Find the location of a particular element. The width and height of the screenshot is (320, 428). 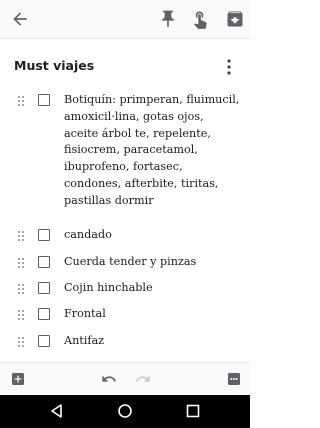

note-title: Must viajes is located at coordinates (54, 65).